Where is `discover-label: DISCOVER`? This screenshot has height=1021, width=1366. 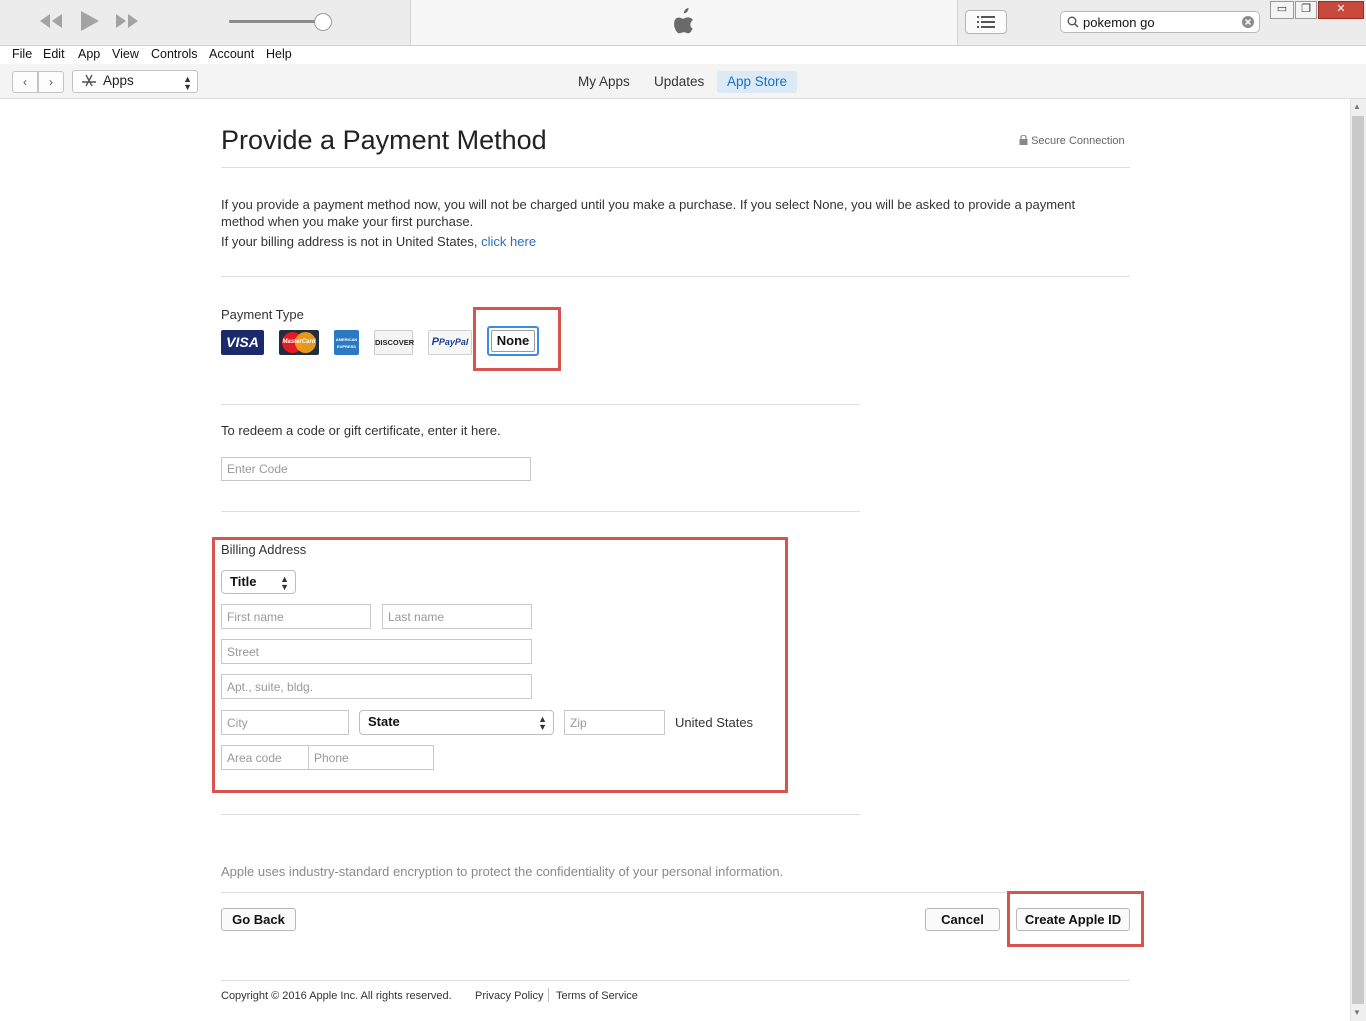 discover-label: DISCOVER is located at coordinates (395, 342).